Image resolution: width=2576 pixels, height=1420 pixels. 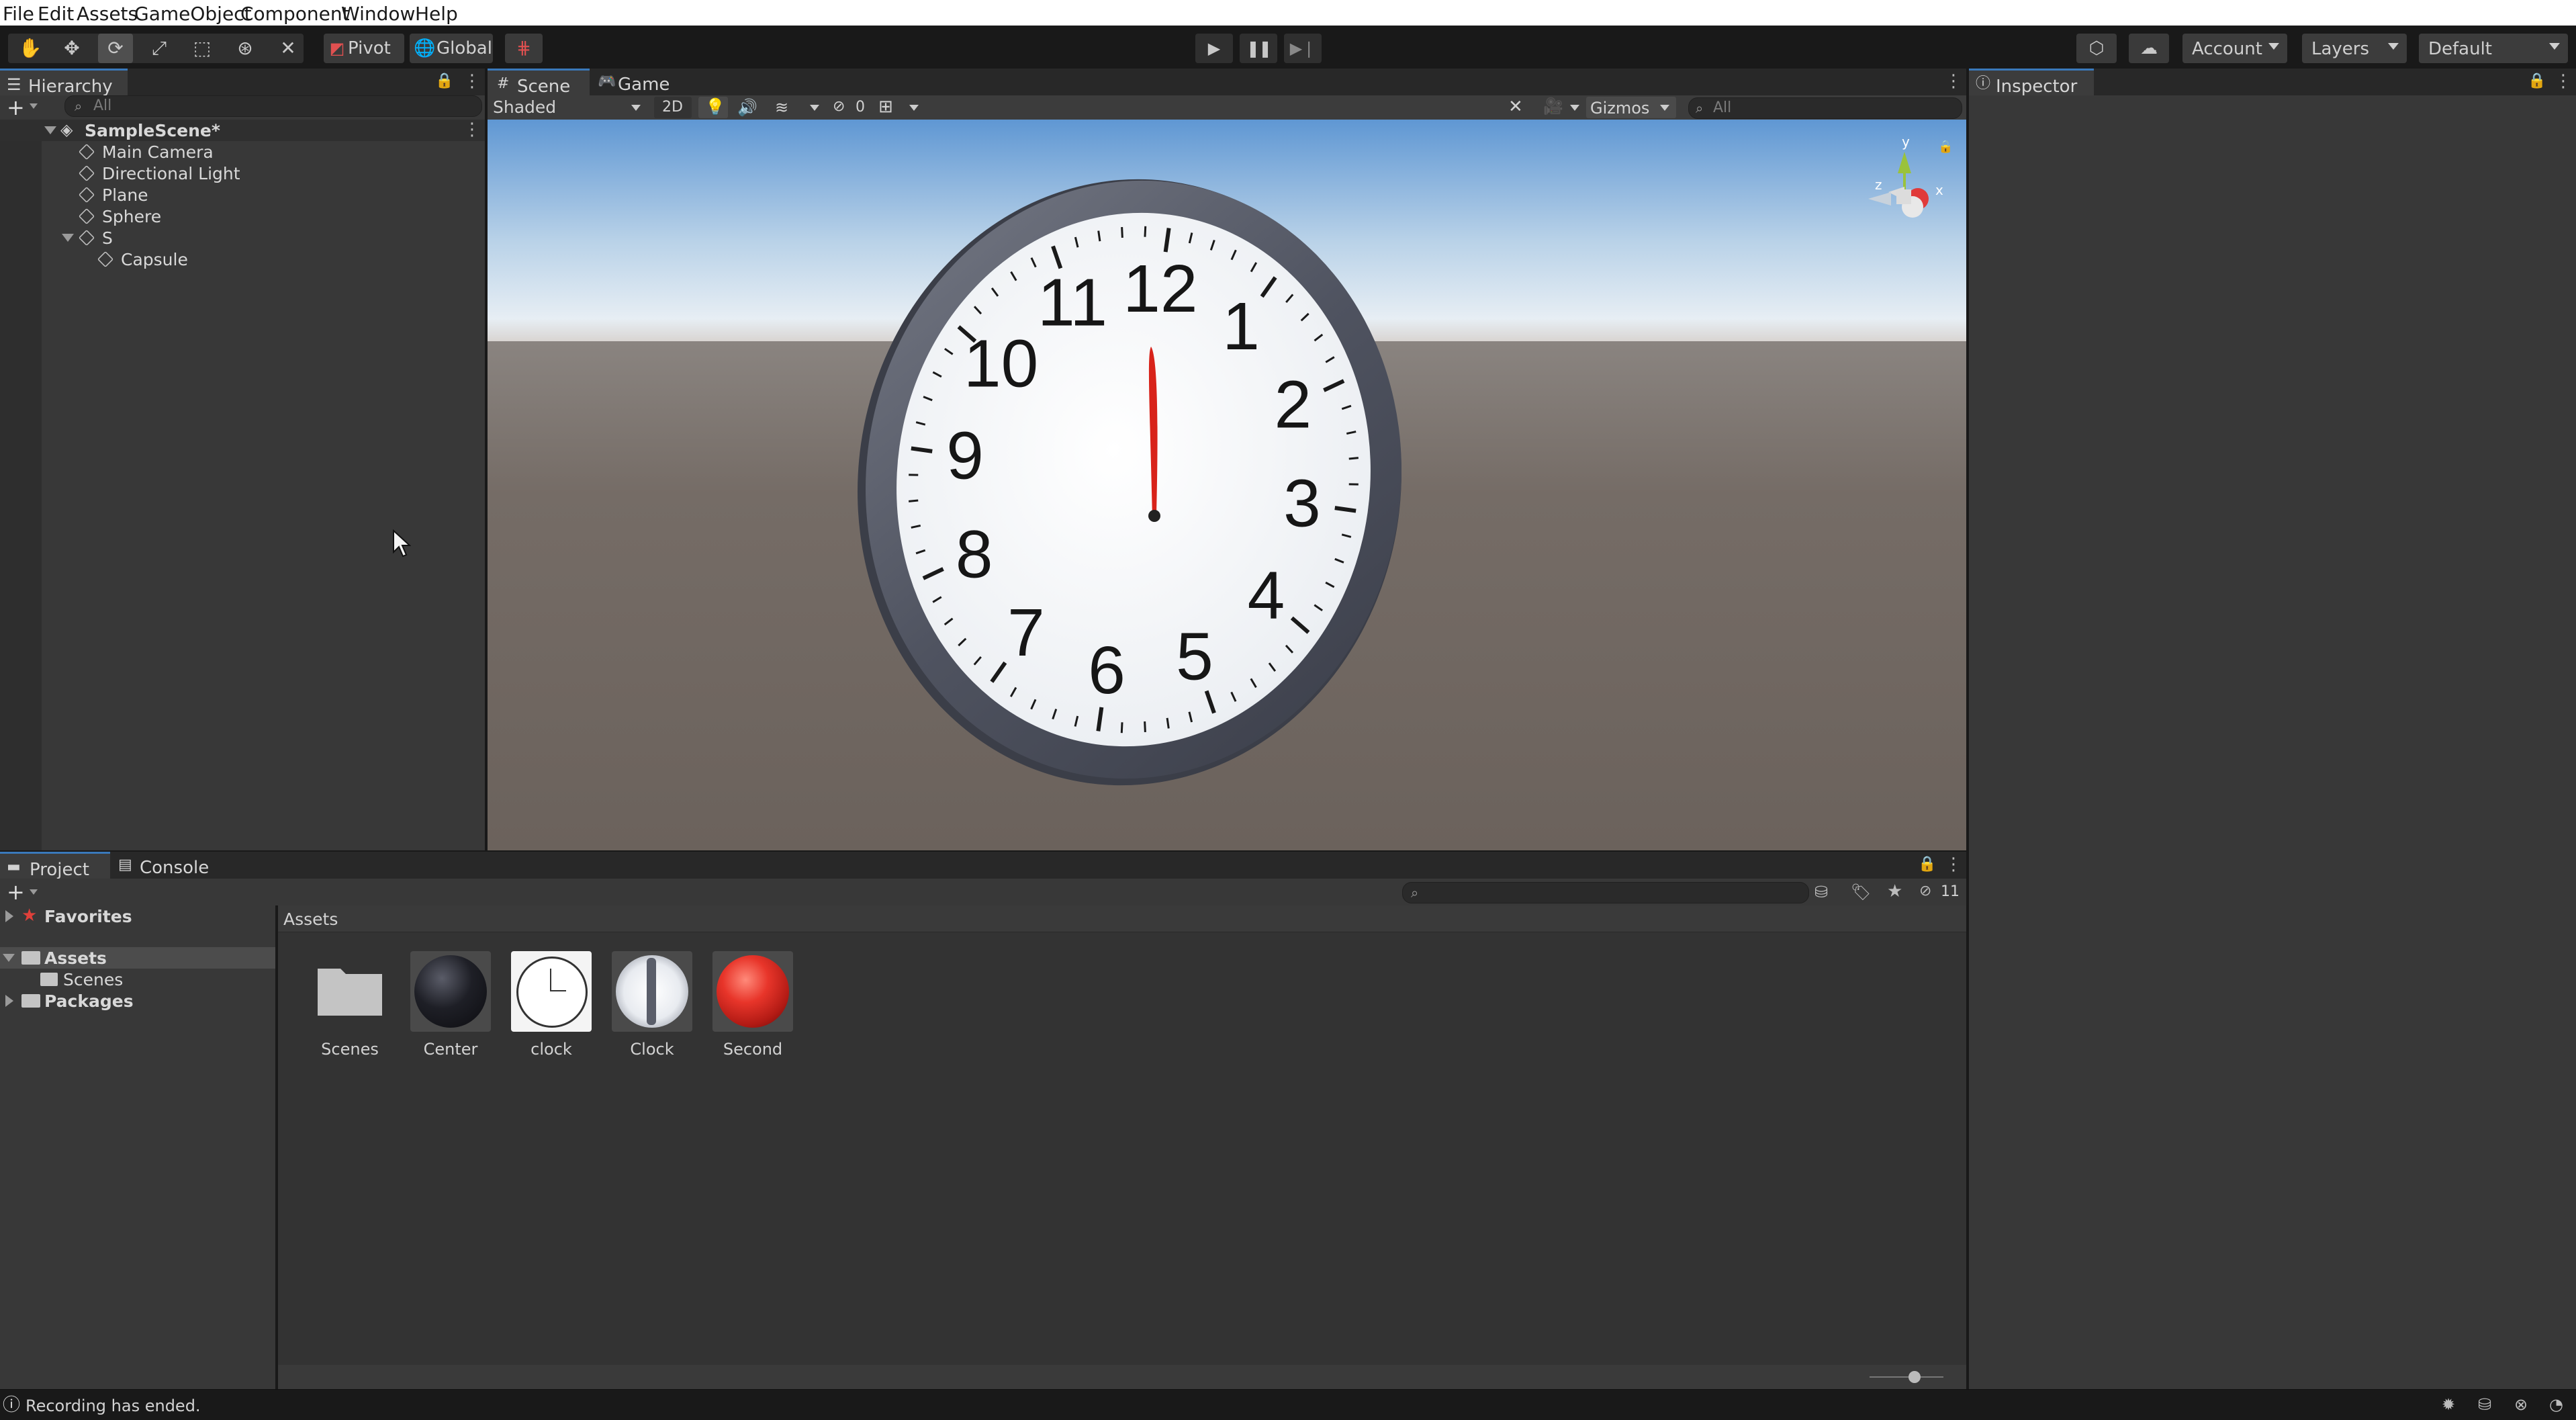 What do you see at coordinates (175, 868) in the screenshot?
I see `tab-label: Console` at bounding box center [175, 868].